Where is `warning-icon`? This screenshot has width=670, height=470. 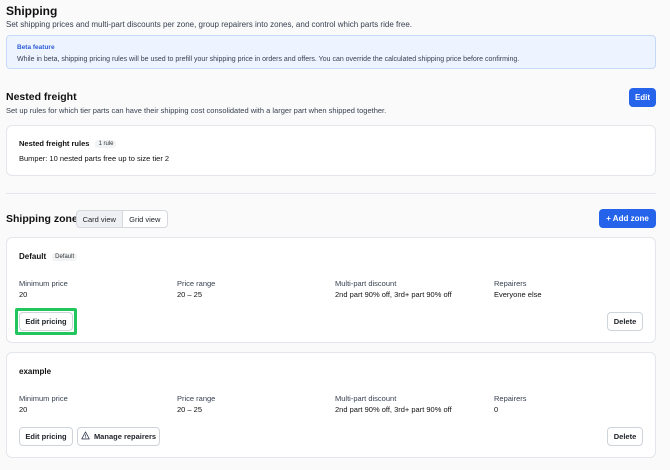
warning-icon is located at coordinates (85, 436).